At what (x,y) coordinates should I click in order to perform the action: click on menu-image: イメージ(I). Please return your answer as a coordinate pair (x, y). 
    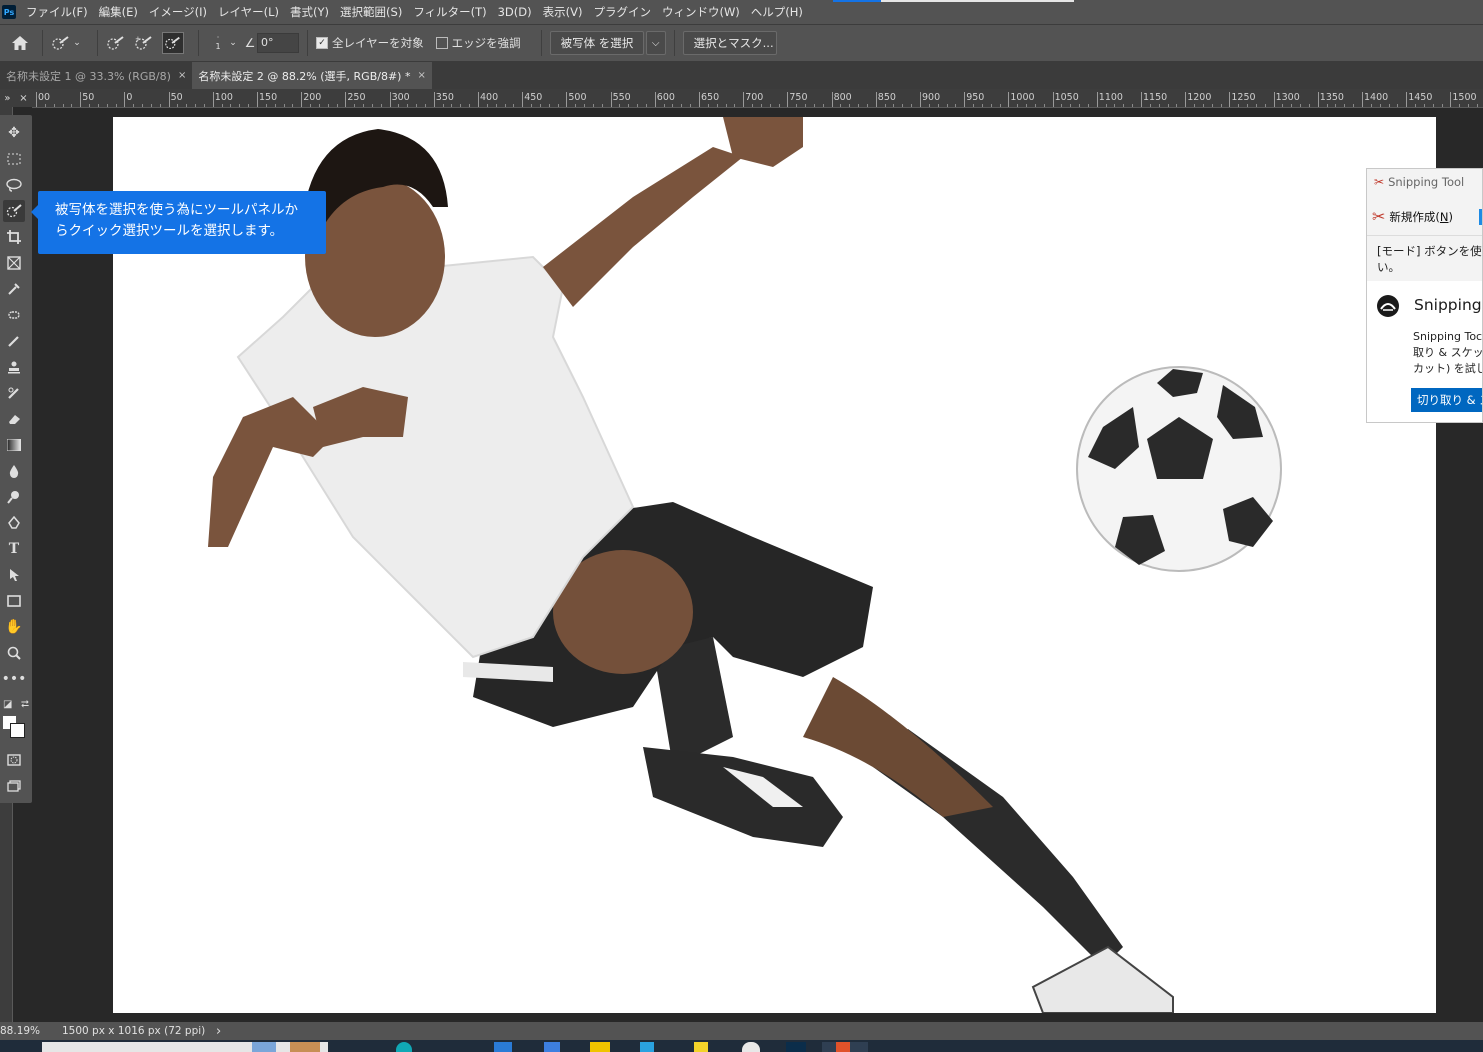
    Looking at the image, I should click on (178, 12).